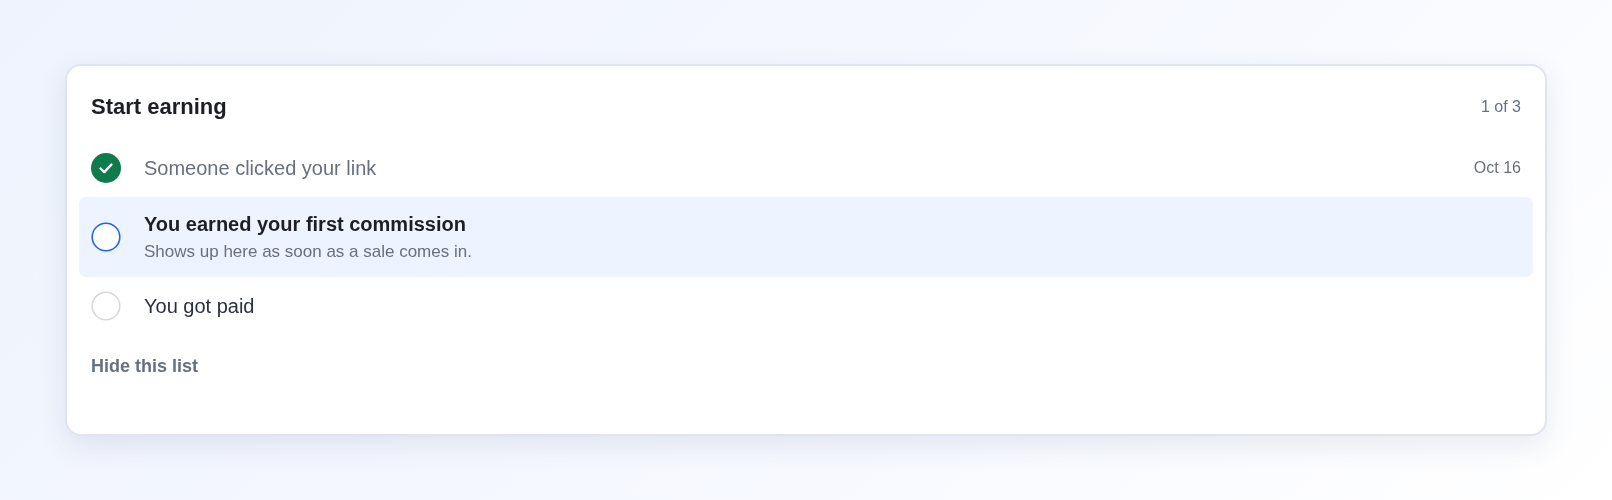 Image resolution: width=1612 pixels, height=500 pixels. What do you see at coordinates (308, 251) in the screenshot?
I see `step-hint: Shows up here as soon as a sale comes in.` at bounding box center [308, 251].